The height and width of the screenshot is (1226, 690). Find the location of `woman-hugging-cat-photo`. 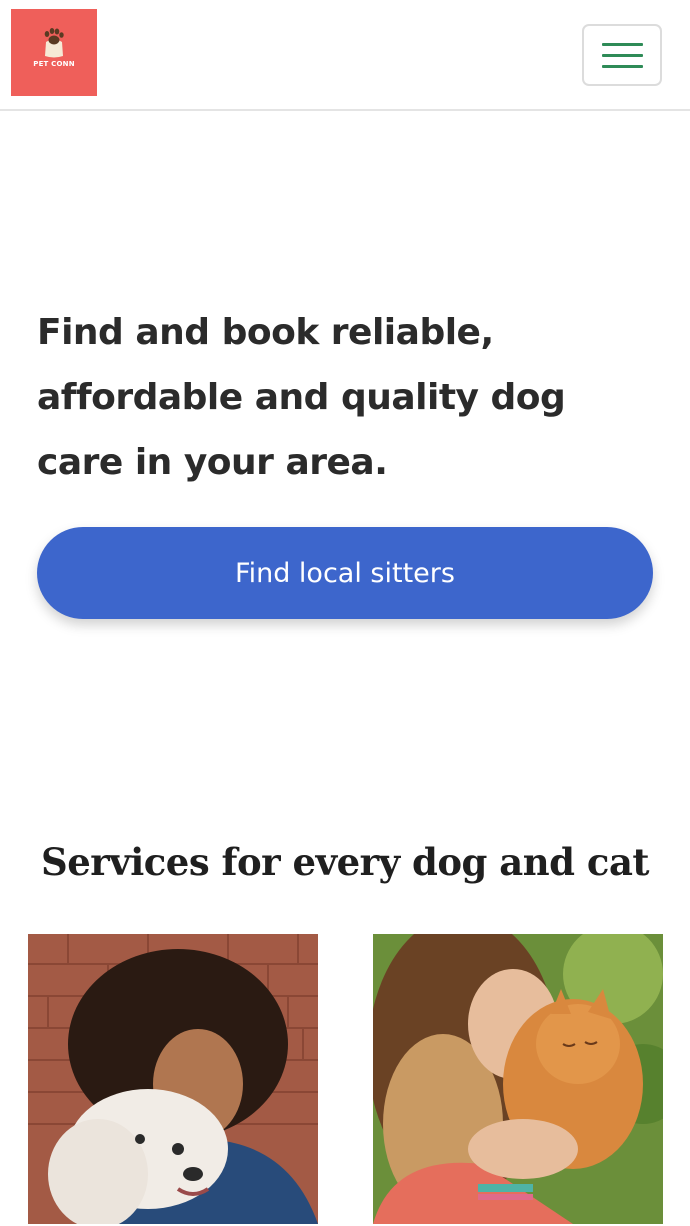

woman-hugging-cat-photo is located at coordinates (518, 1079).